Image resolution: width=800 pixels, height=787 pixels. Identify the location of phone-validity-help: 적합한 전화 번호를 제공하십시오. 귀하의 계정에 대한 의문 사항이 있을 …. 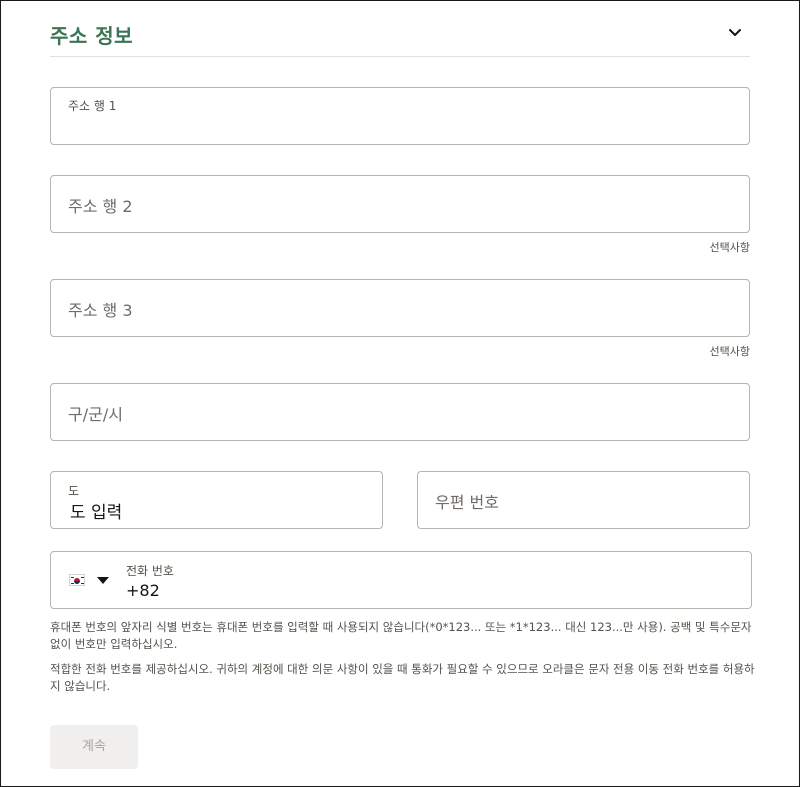
(402, 677).